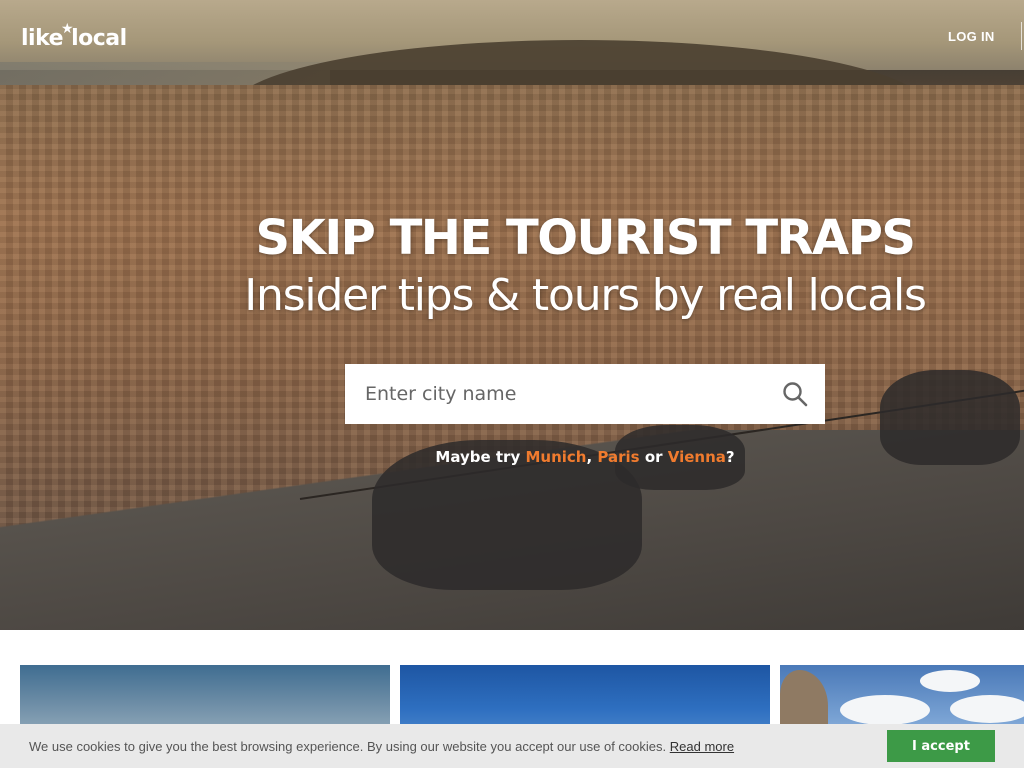  What do you see at coordinates (795, 394) in the screenshot?
I see `search-icon` at bounding box center [795, 394].